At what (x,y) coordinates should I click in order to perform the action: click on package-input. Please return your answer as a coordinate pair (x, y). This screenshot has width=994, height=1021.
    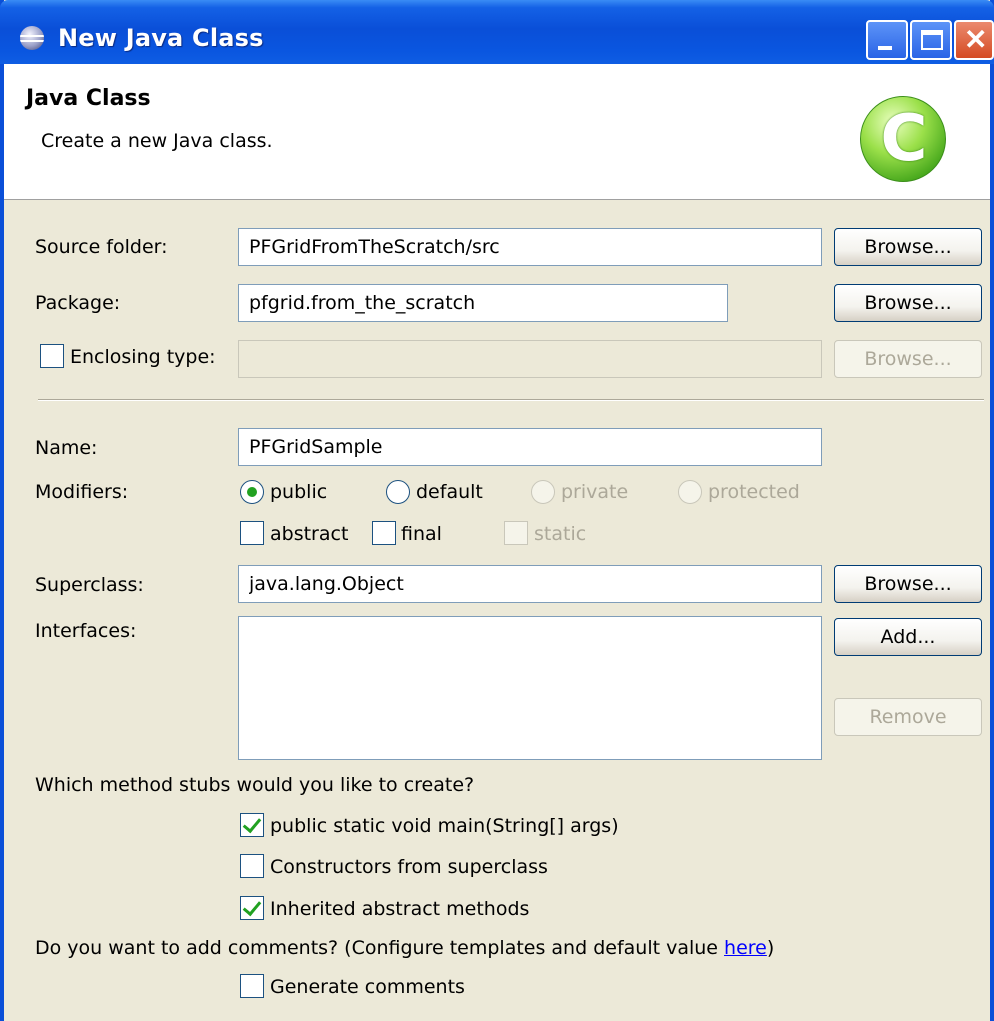
    Looking at the image, I should click on (483, 303).